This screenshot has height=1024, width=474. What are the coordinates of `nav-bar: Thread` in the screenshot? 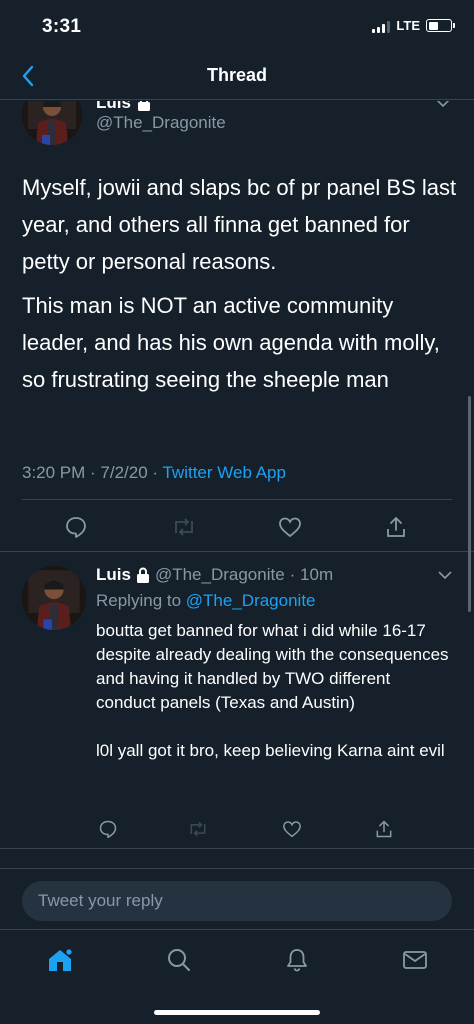 It's located at (237, 76).